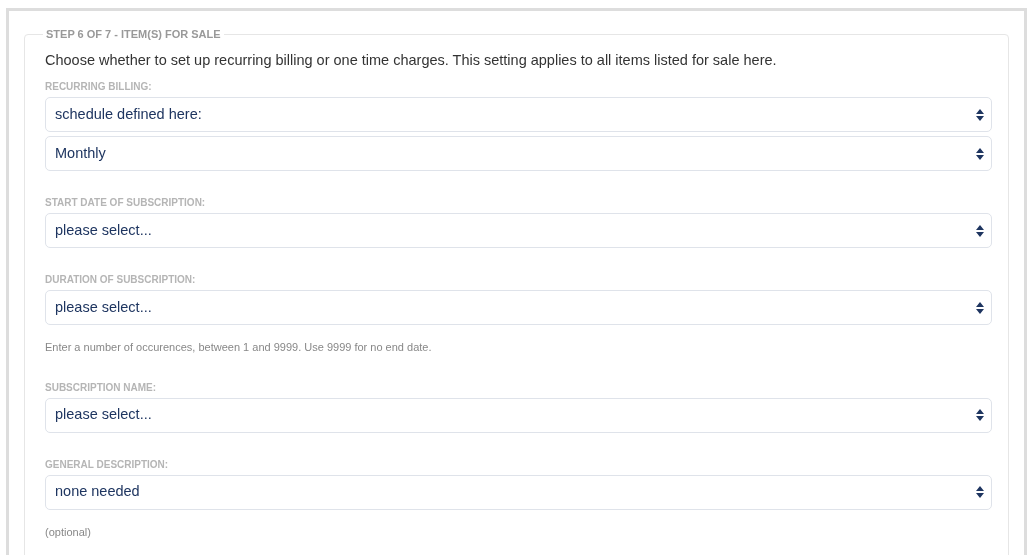 Image resolution: width=1030 pixels, height=555 pixels. What do you see at coordinates (518, 115) in the screenshot?
I see `select-field: schedule defined here:` at bounding box center [518, 115].